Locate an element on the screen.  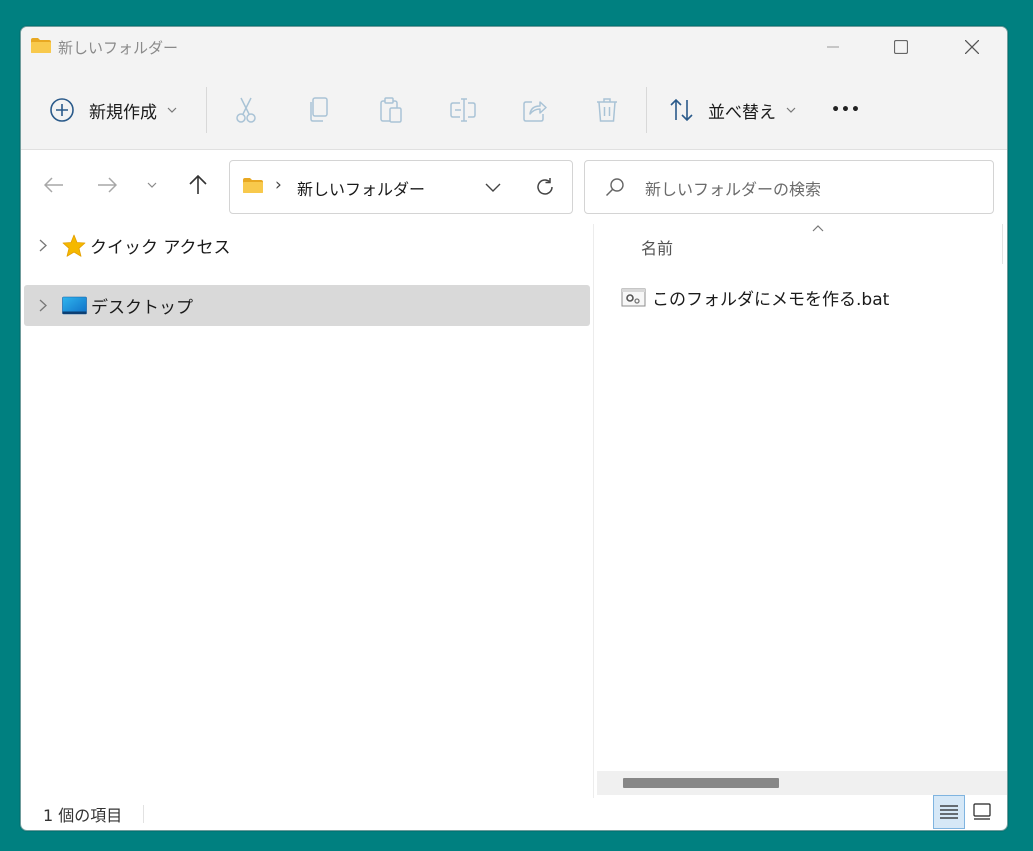
column-edge is located at coordinates (1002, 244).